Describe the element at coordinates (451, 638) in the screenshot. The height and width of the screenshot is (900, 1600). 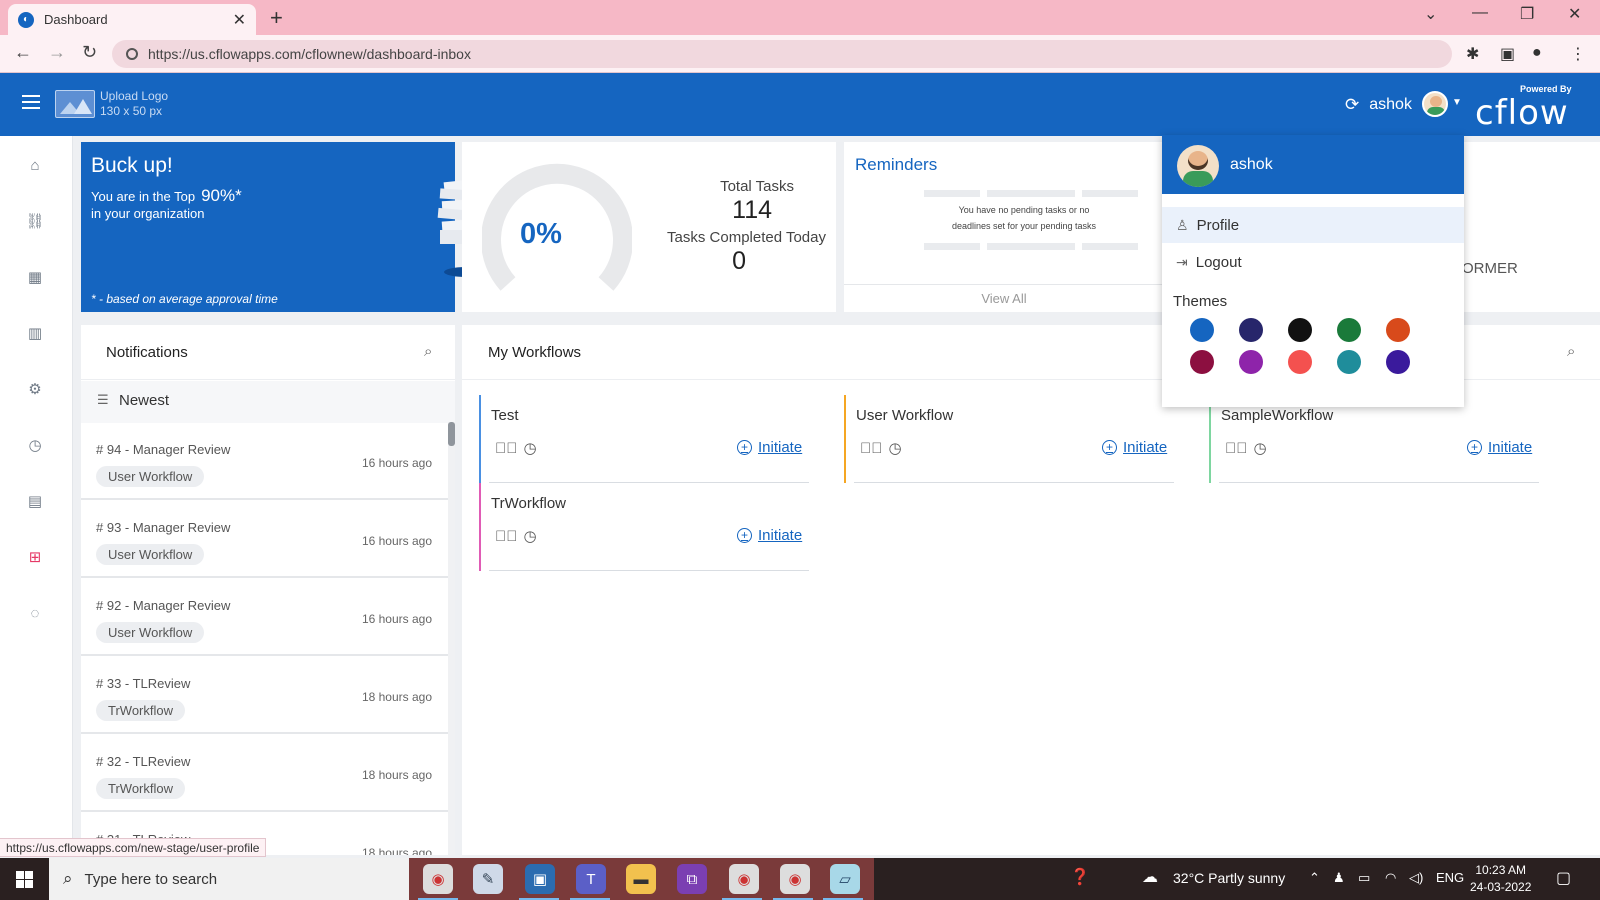
I see `notifications-scrollbar` at that location.